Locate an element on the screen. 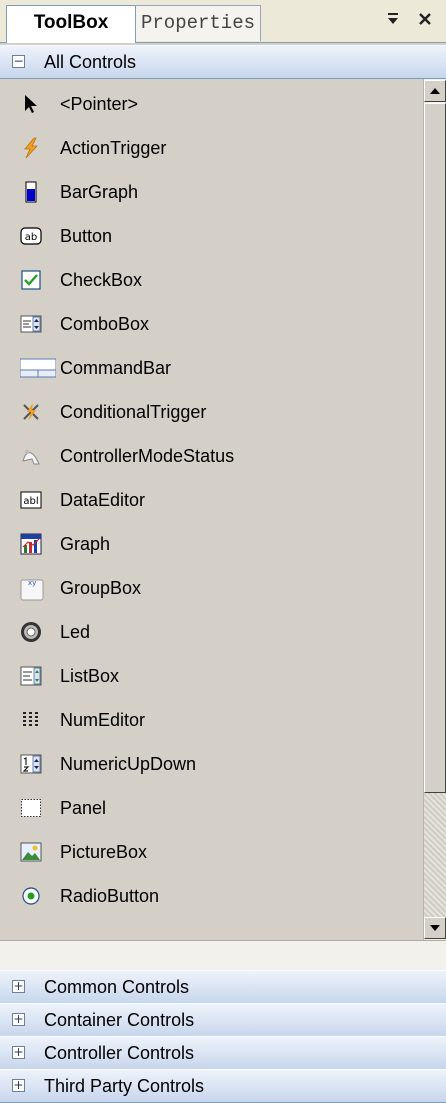 The height and width of the screenshot is (1103, 446). list-item-controllermodestatus: ControllerModeStatus is located at coordinates (211, 457).